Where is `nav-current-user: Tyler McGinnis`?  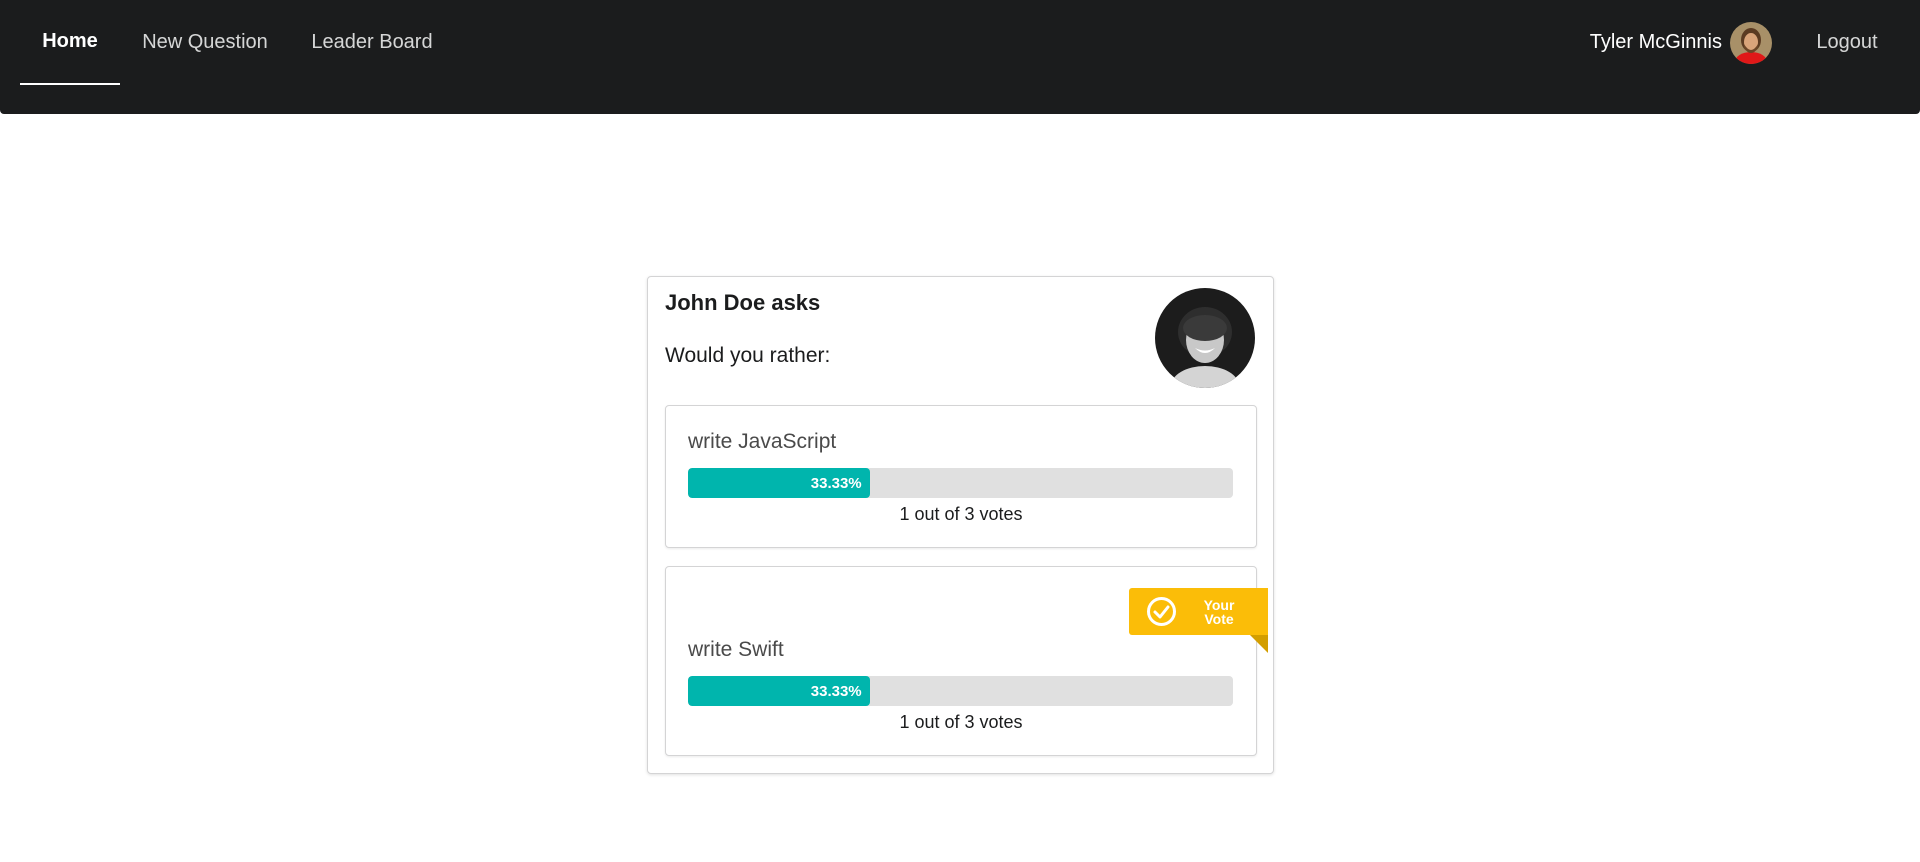
nav-current-user: Tyler McGinnis is located at coordinates (1672, 42).